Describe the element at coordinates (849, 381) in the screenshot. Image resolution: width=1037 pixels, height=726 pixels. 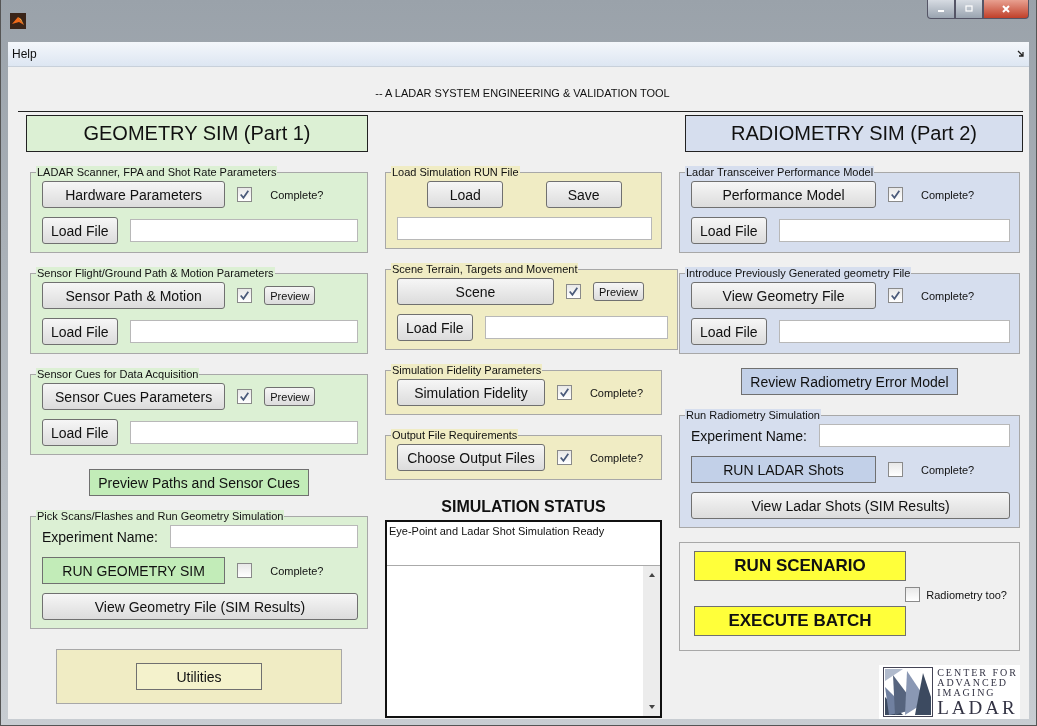
I see `action-button: Review Radiometry Error Model` at that location.